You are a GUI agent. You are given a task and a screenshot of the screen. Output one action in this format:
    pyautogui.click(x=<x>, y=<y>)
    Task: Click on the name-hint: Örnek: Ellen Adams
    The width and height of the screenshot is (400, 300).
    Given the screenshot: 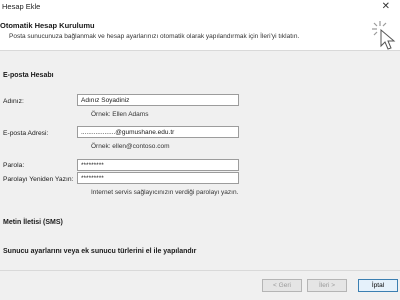 What is the action you would take?
    pyautogui.click(x=120, y=114)
    